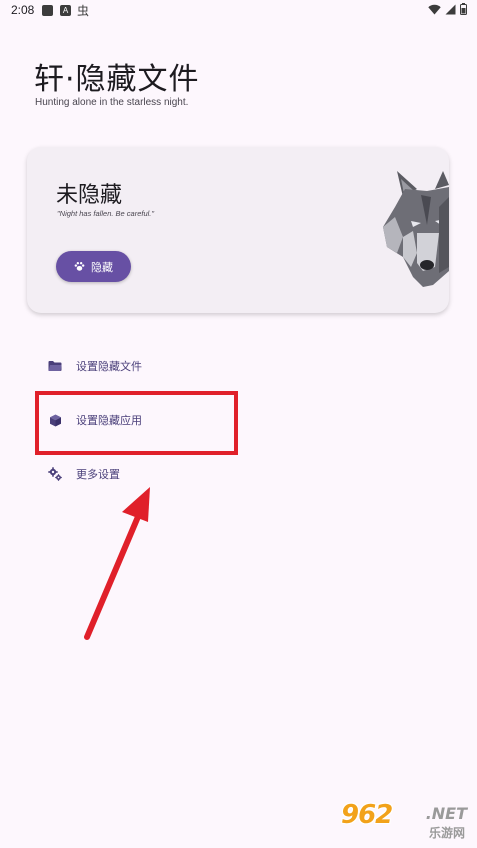  What do you see at coordinates (23, 10) in the screenshot?
I see `status-time: 2:08` at bounding box center [23, 10].